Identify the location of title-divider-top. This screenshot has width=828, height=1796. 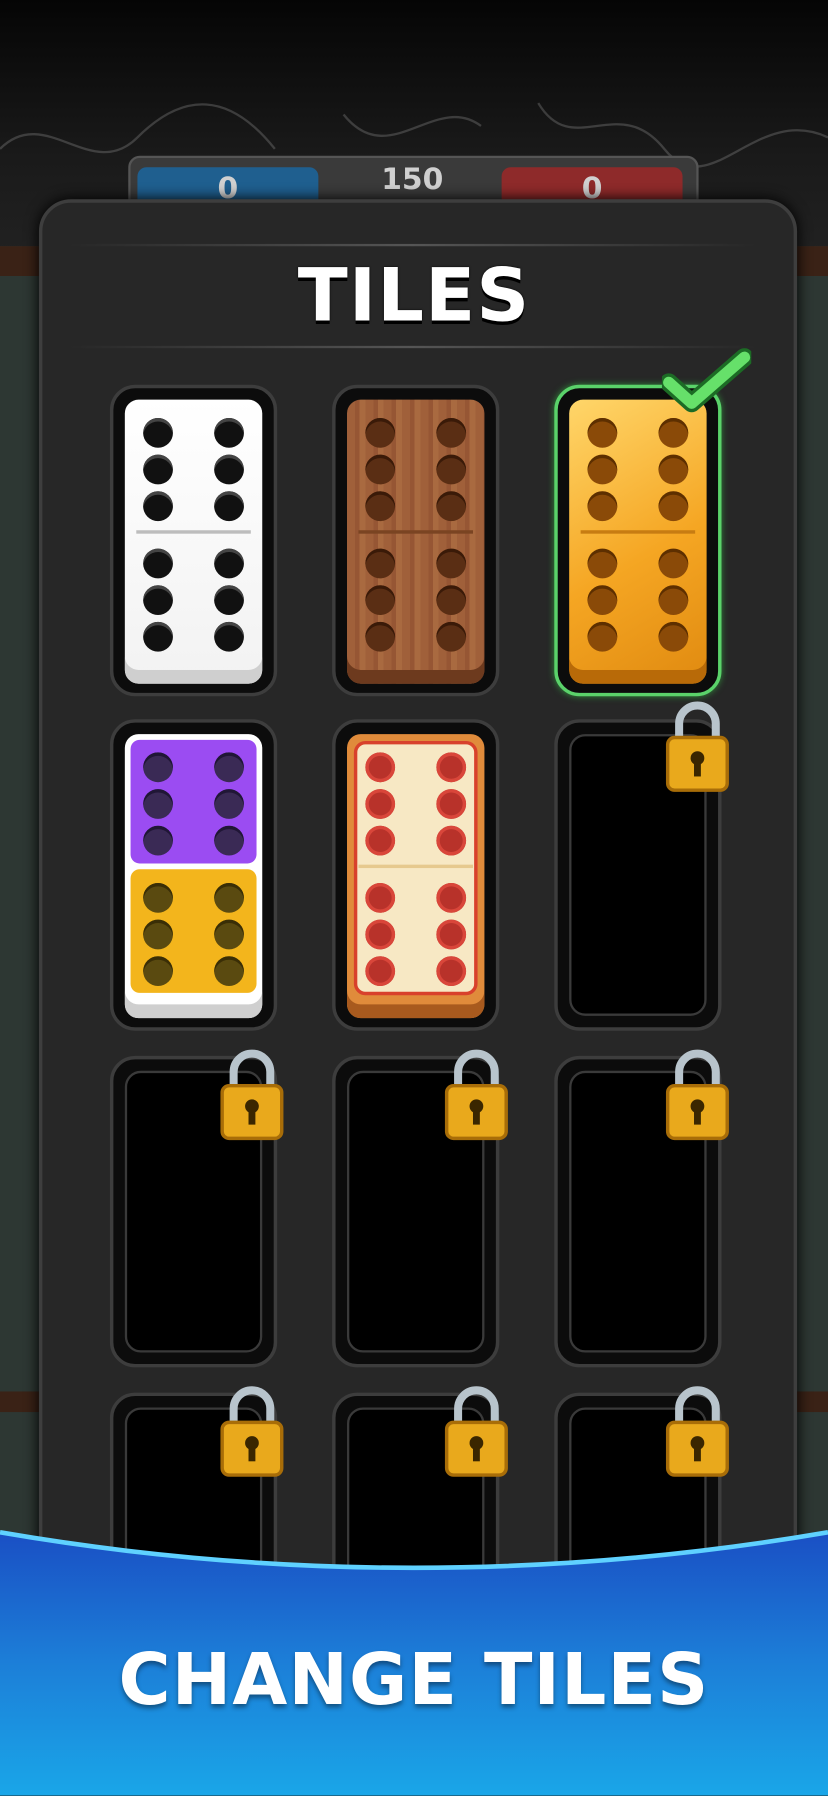
(412, 245).